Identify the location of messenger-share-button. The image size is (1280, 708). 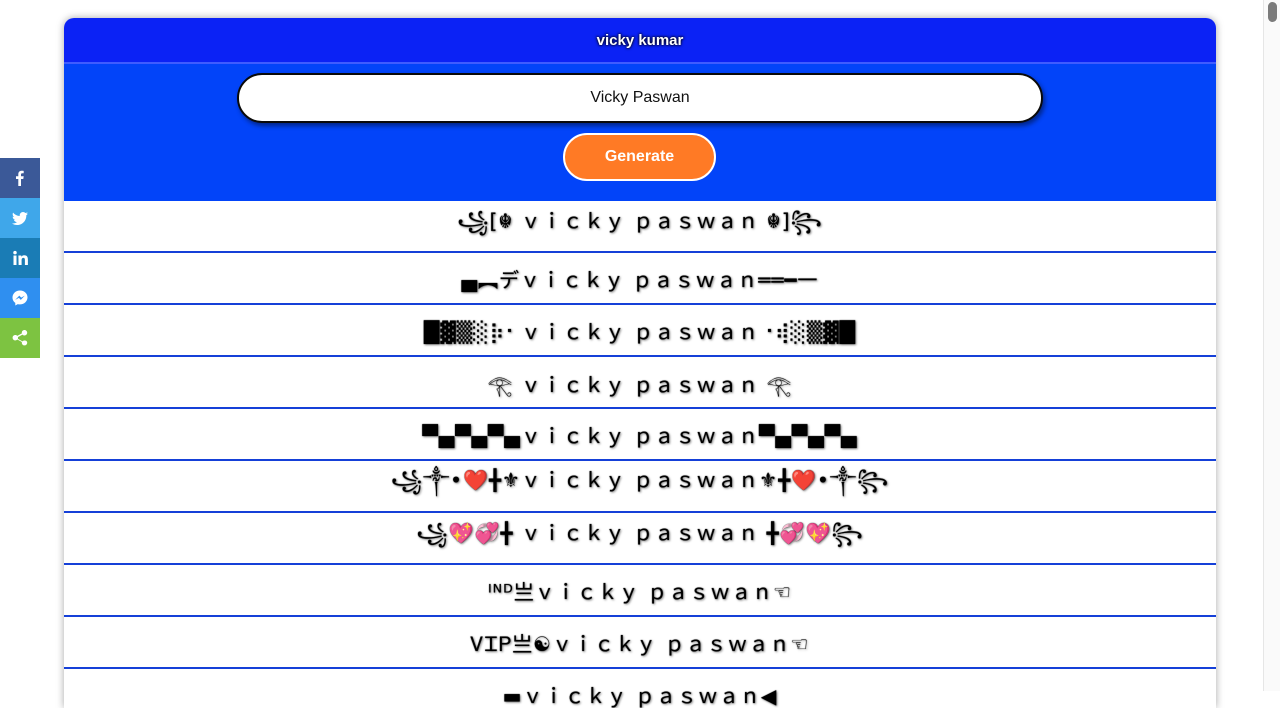
(20, 298).